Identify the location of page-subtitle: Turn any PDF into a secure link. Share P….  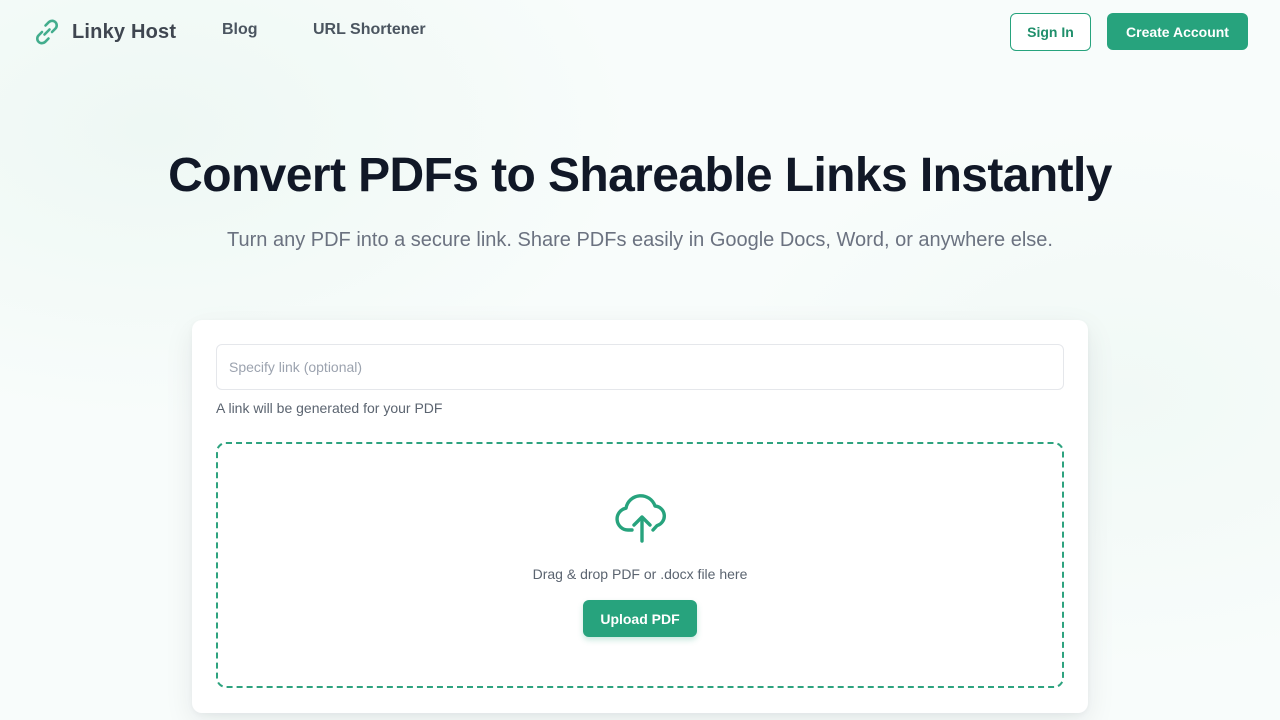
(640, 240).